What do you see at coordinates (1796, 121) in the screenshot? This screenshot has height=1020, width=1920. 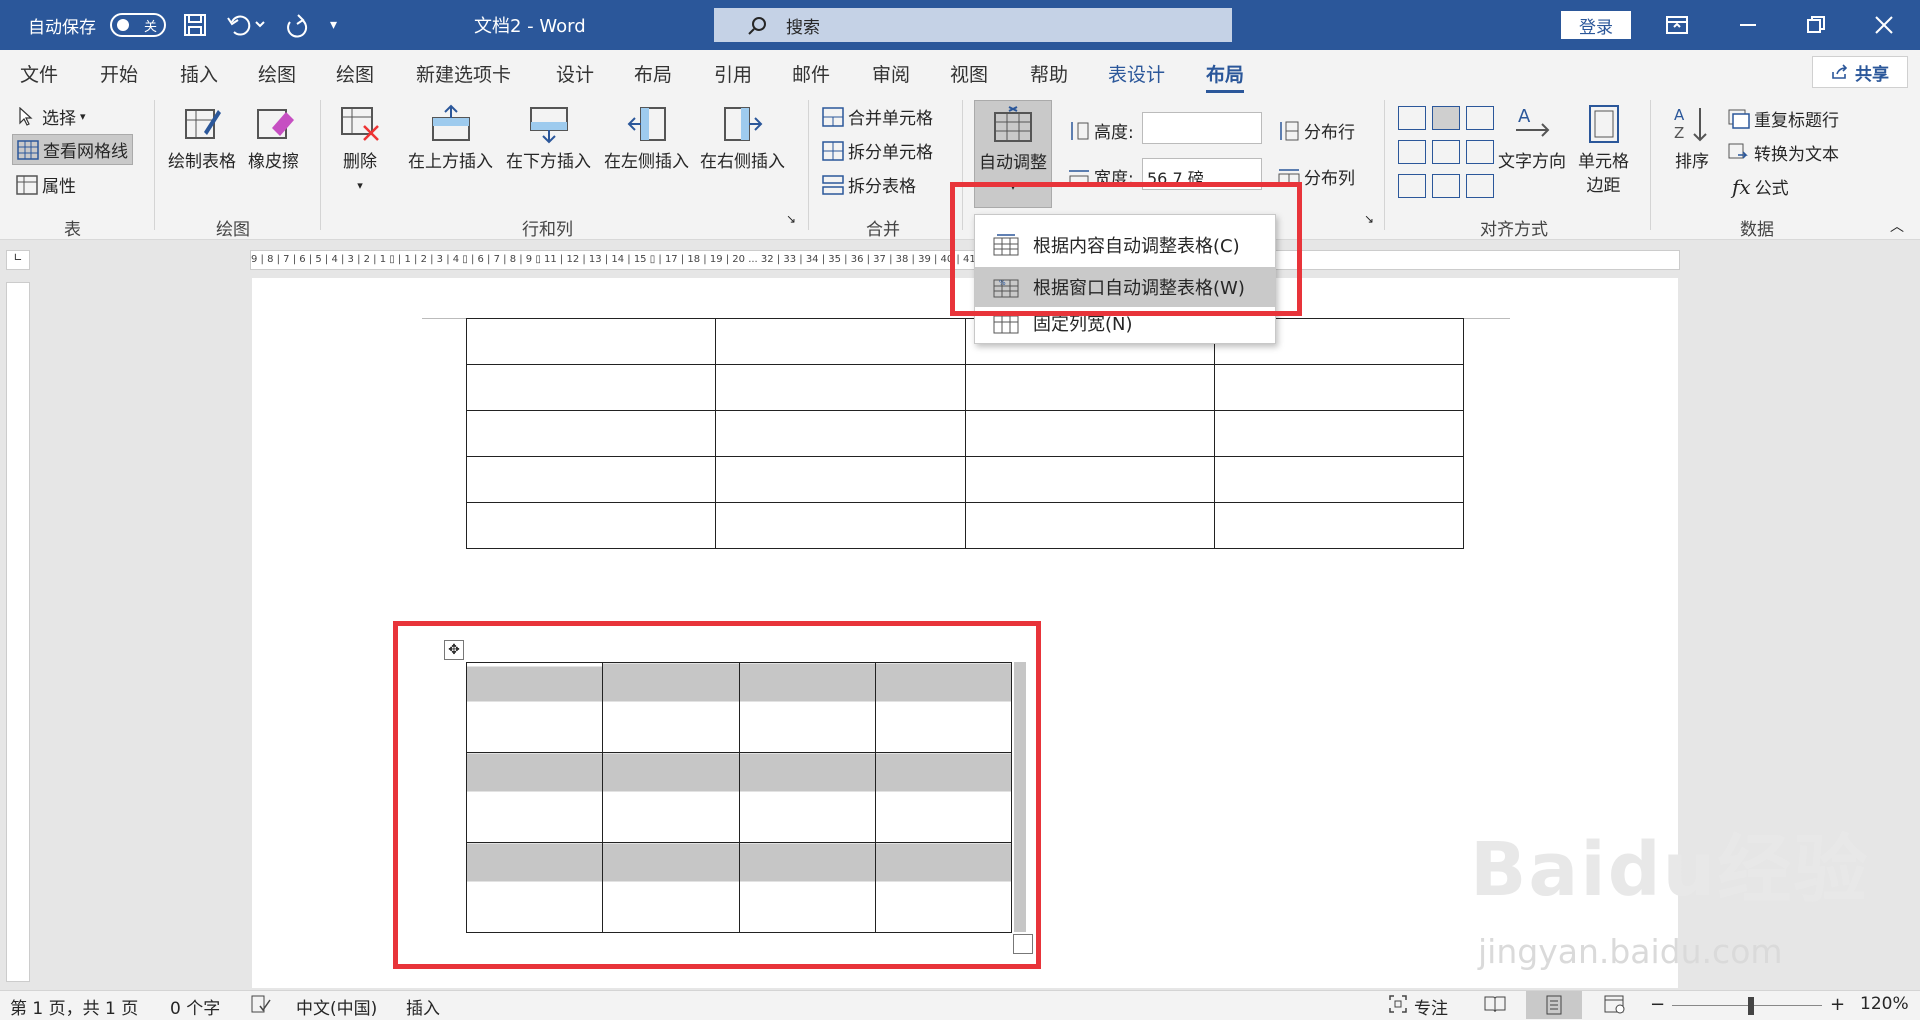 I see `repeat-header-label: 重复标题行` at bounding box center [1796, 121].